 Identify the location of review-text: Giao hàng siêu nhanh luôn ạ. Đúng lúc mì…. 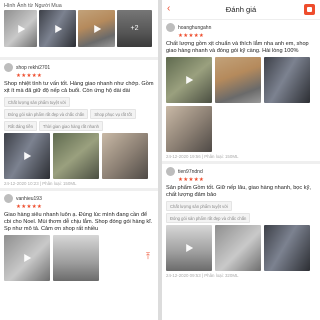
(78, 222).